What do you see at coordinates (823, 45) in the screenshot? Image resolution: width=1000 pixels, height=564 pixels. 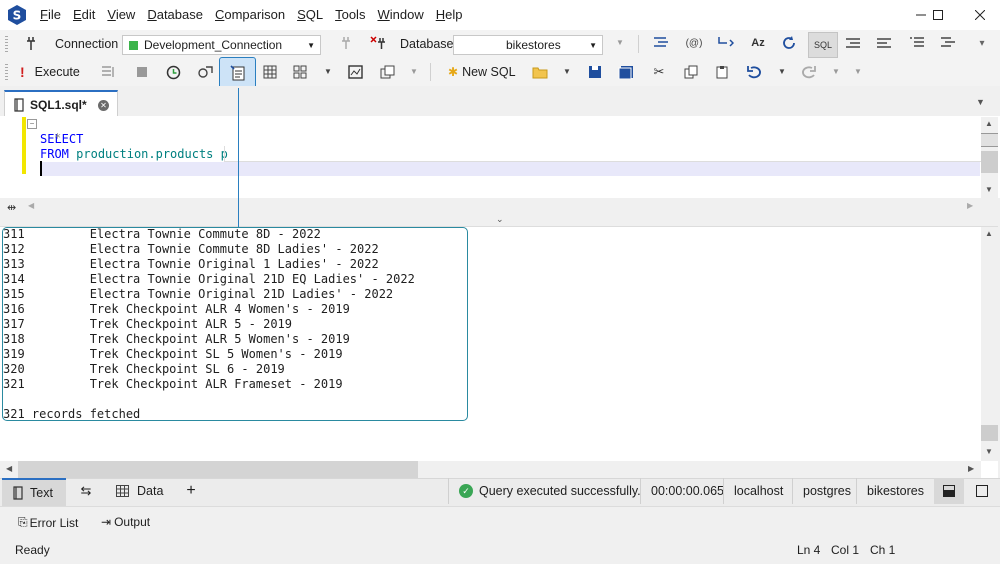 I see `sql-mode-icon: SQL` at bounding box center [823, 45].